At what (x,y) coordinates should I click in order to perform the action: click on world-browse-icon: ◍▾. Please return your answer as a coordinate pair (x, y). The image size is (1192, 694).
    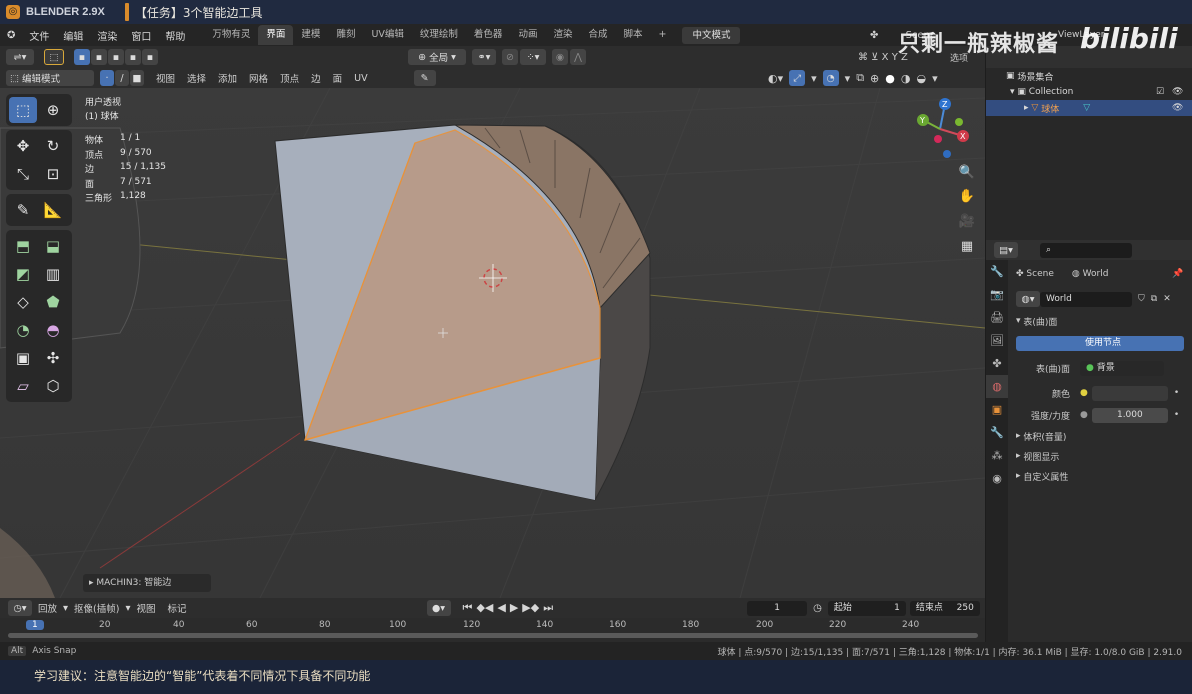
    Looking at the image, I should click on (1028, 299).